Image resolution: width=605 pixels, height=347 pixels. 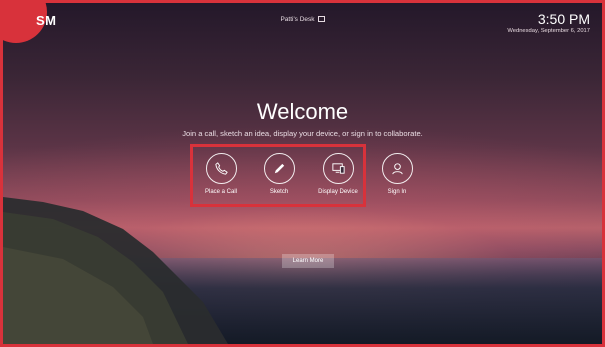 I want to click on desk-name-label: Patti's Desk, so click(x=297, y=19).